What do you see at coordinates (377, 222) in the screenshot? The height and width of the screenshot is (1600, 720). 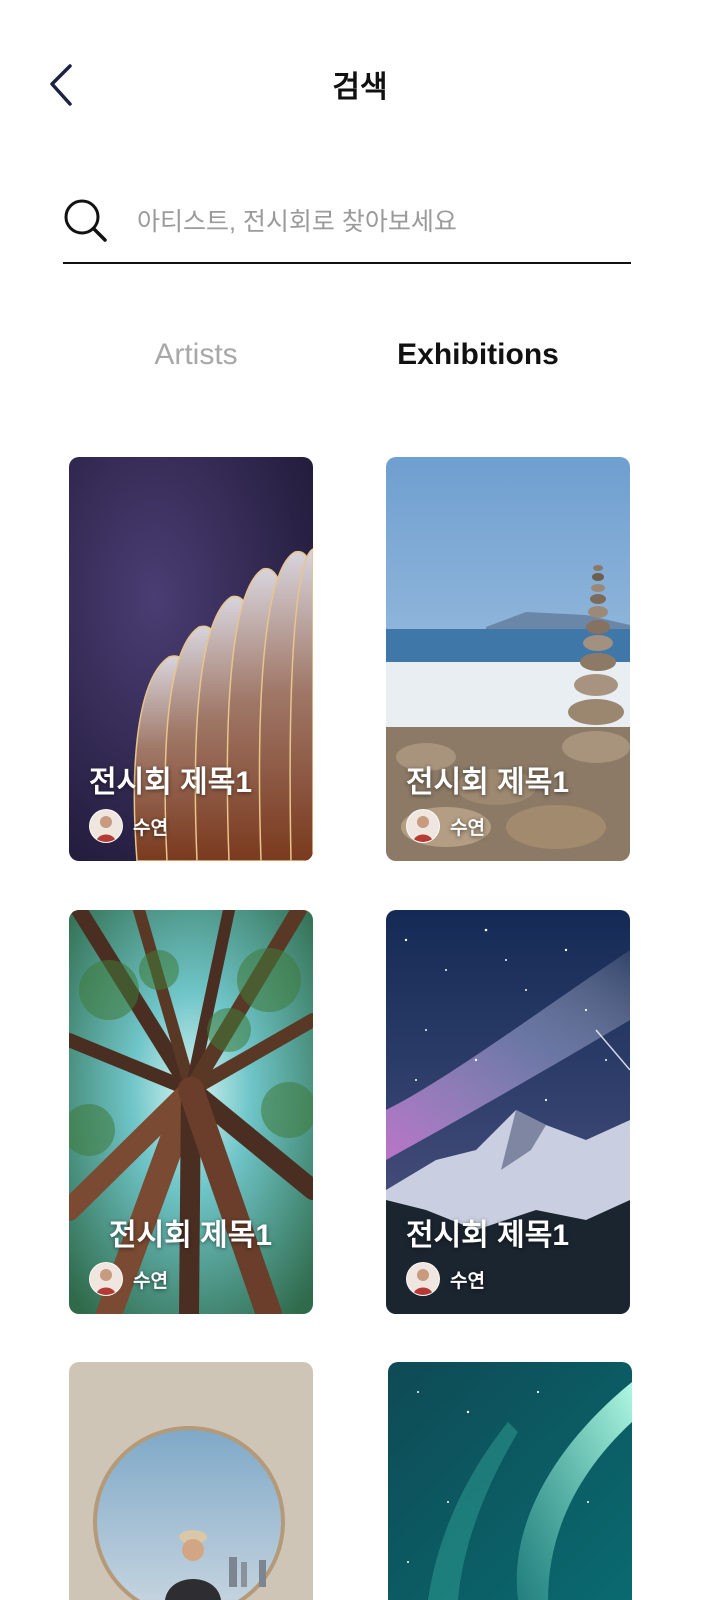 I see `search-input` at bounding box center [377, 222].